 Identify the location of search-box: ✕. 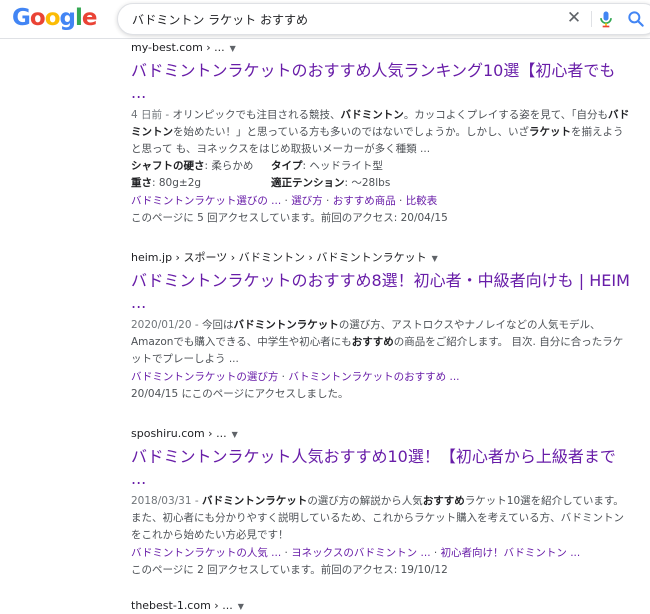
(383, 19).